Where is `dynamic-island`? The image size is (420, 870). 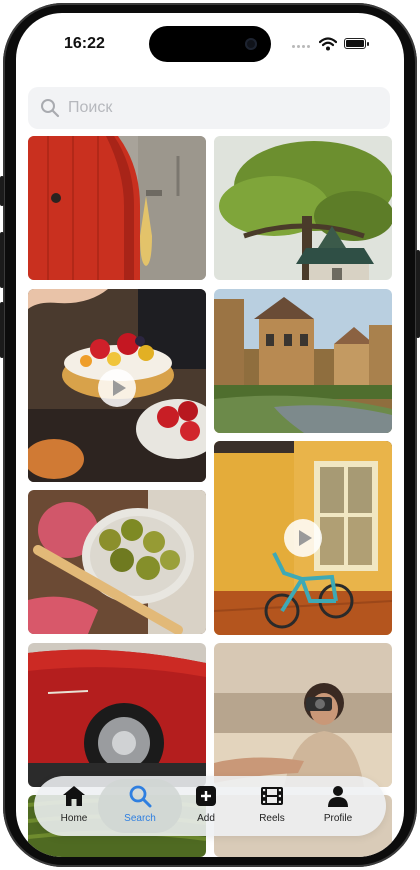 dynamic-island is located at coordinates (210, 44).